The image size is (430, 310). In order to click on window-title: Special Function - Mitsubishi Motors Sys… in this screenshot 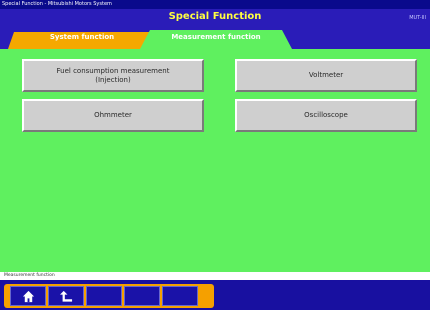, I will do `click(57, 4)`.